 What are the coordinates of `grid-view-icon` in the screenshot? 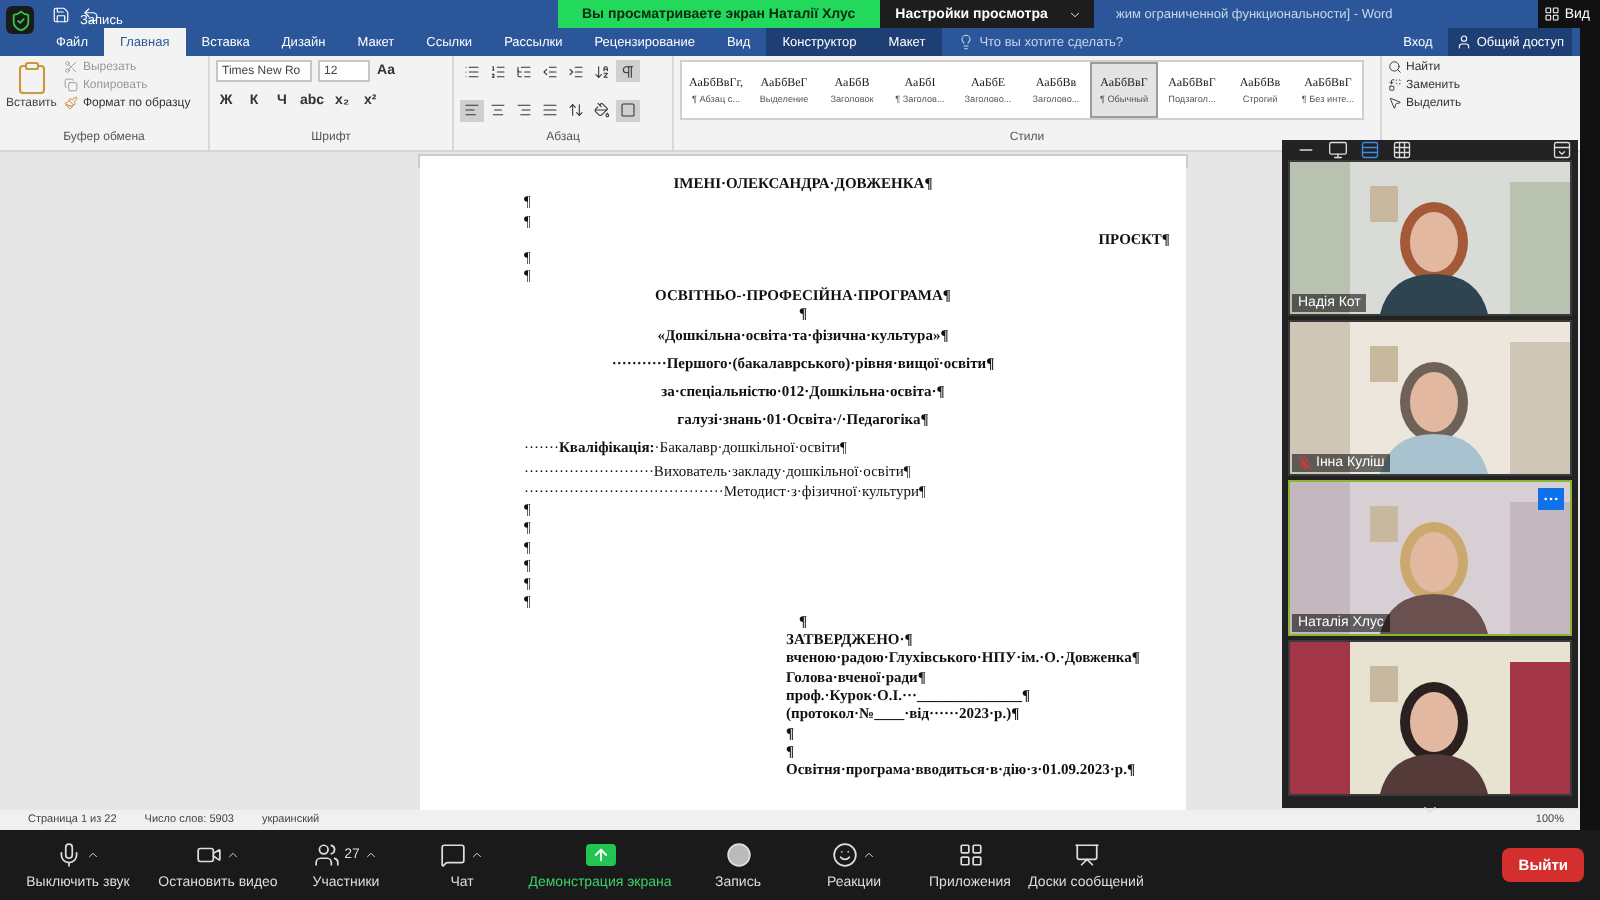 It's located at (1402, 150).